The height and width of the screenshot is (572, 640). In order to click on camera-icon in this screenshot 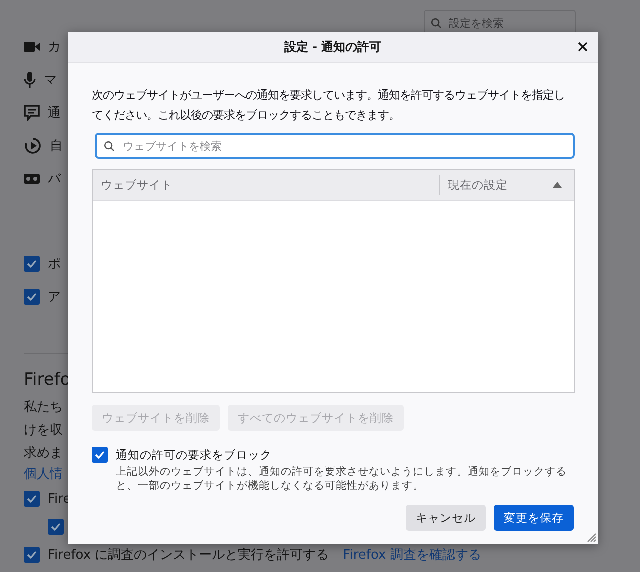, I will do `click(32, 47)`.